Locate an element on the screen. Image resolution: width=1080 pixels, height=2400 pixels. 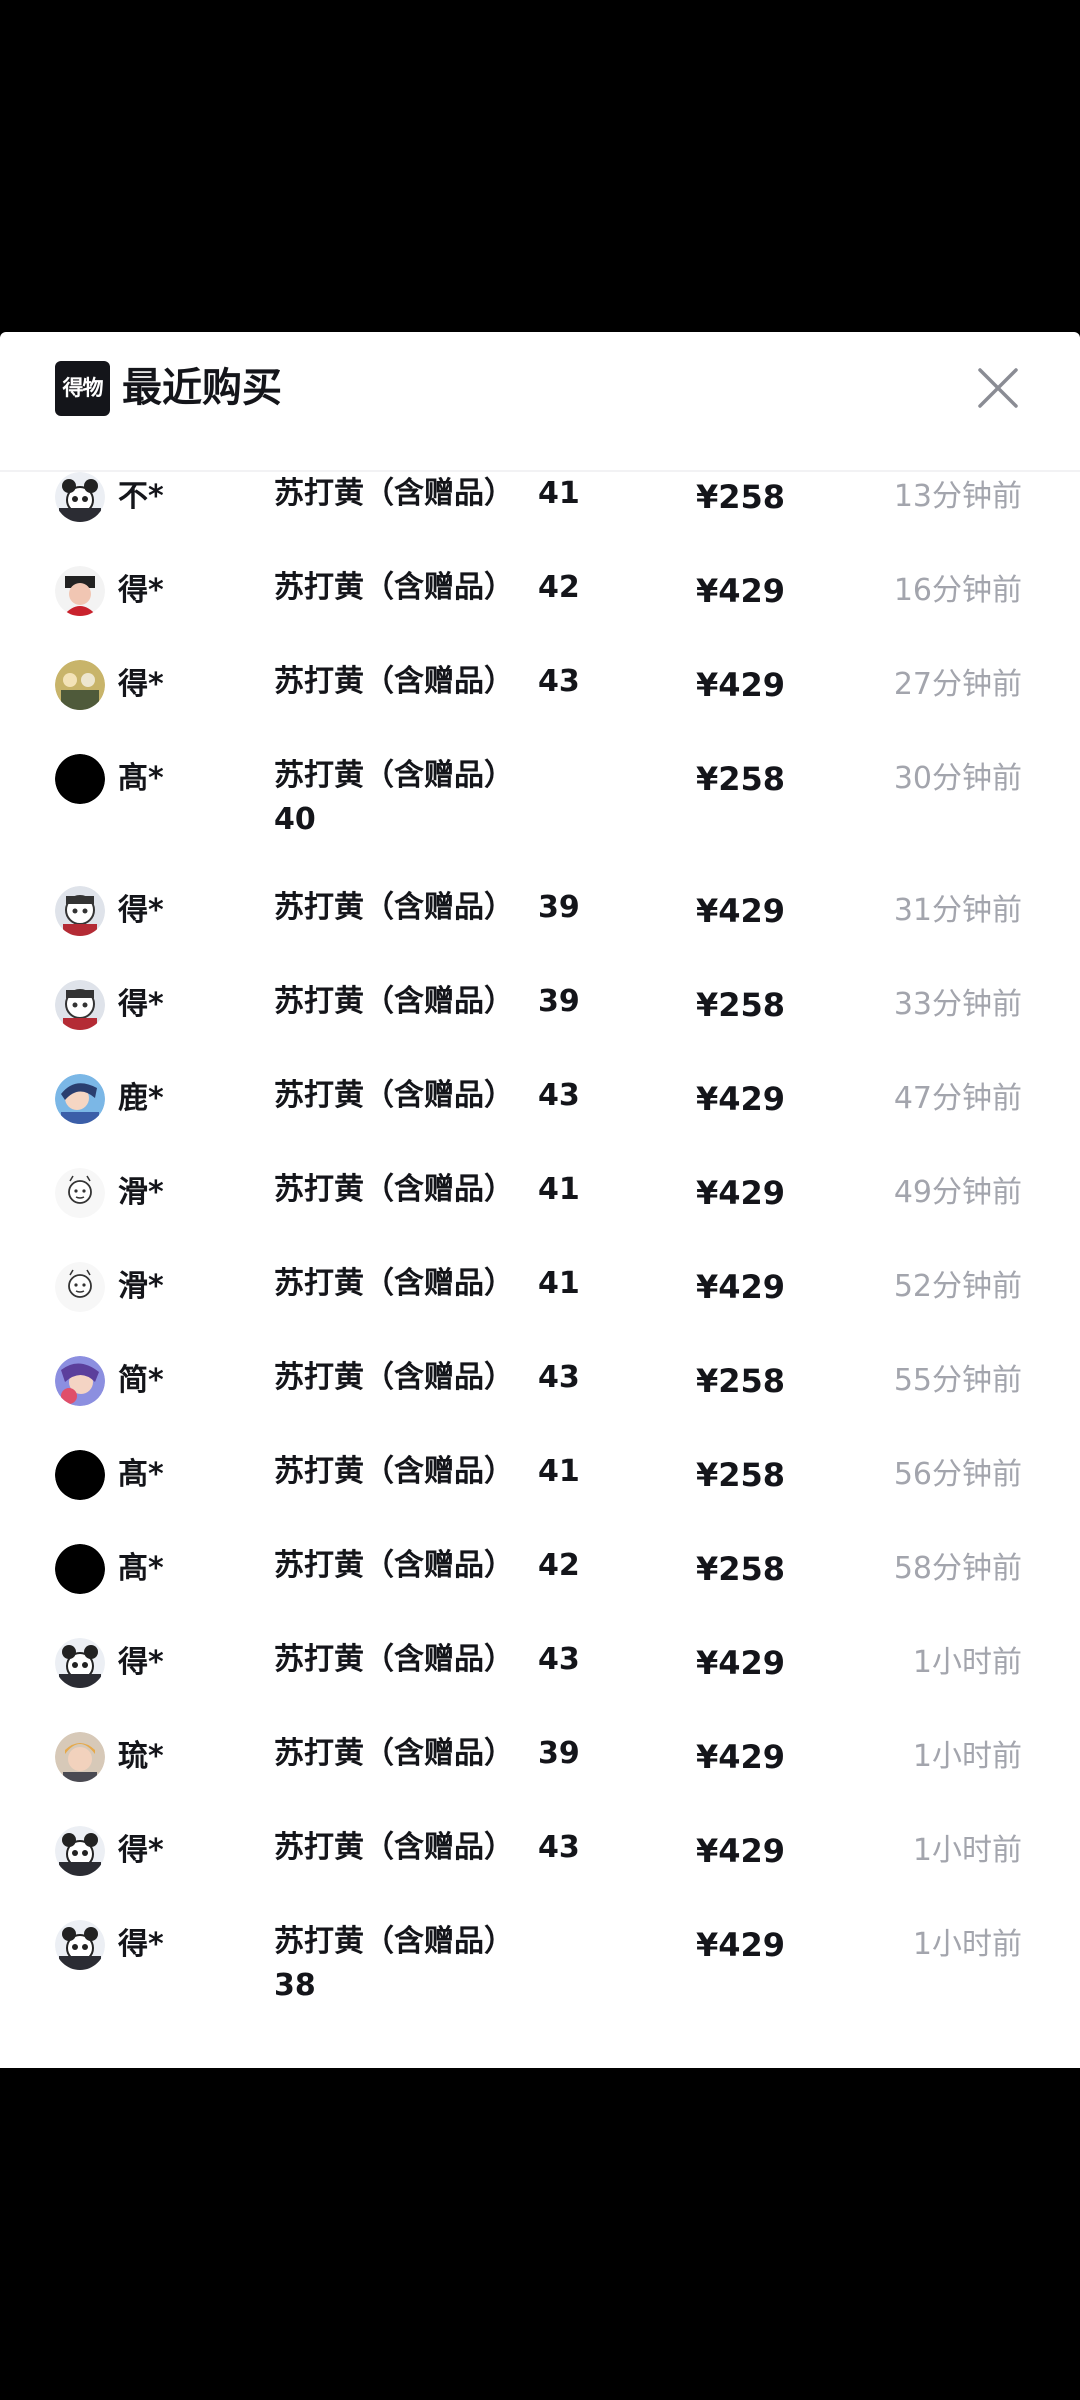
purchase-row: 髙* 苏打黄（含赠品） 42 ¥258 58分钟前 is located at coordinates (540, 1588).